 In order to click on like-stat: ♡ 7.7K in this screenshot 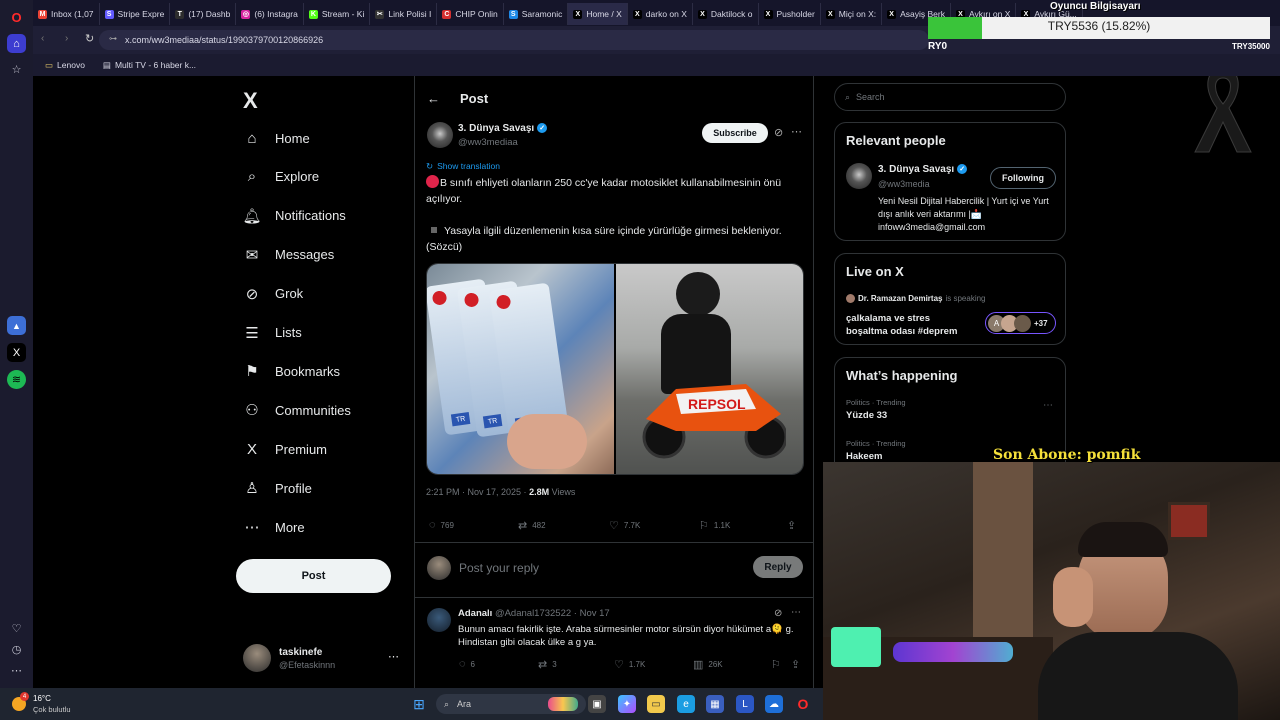, I will do `click(624, 525)`.